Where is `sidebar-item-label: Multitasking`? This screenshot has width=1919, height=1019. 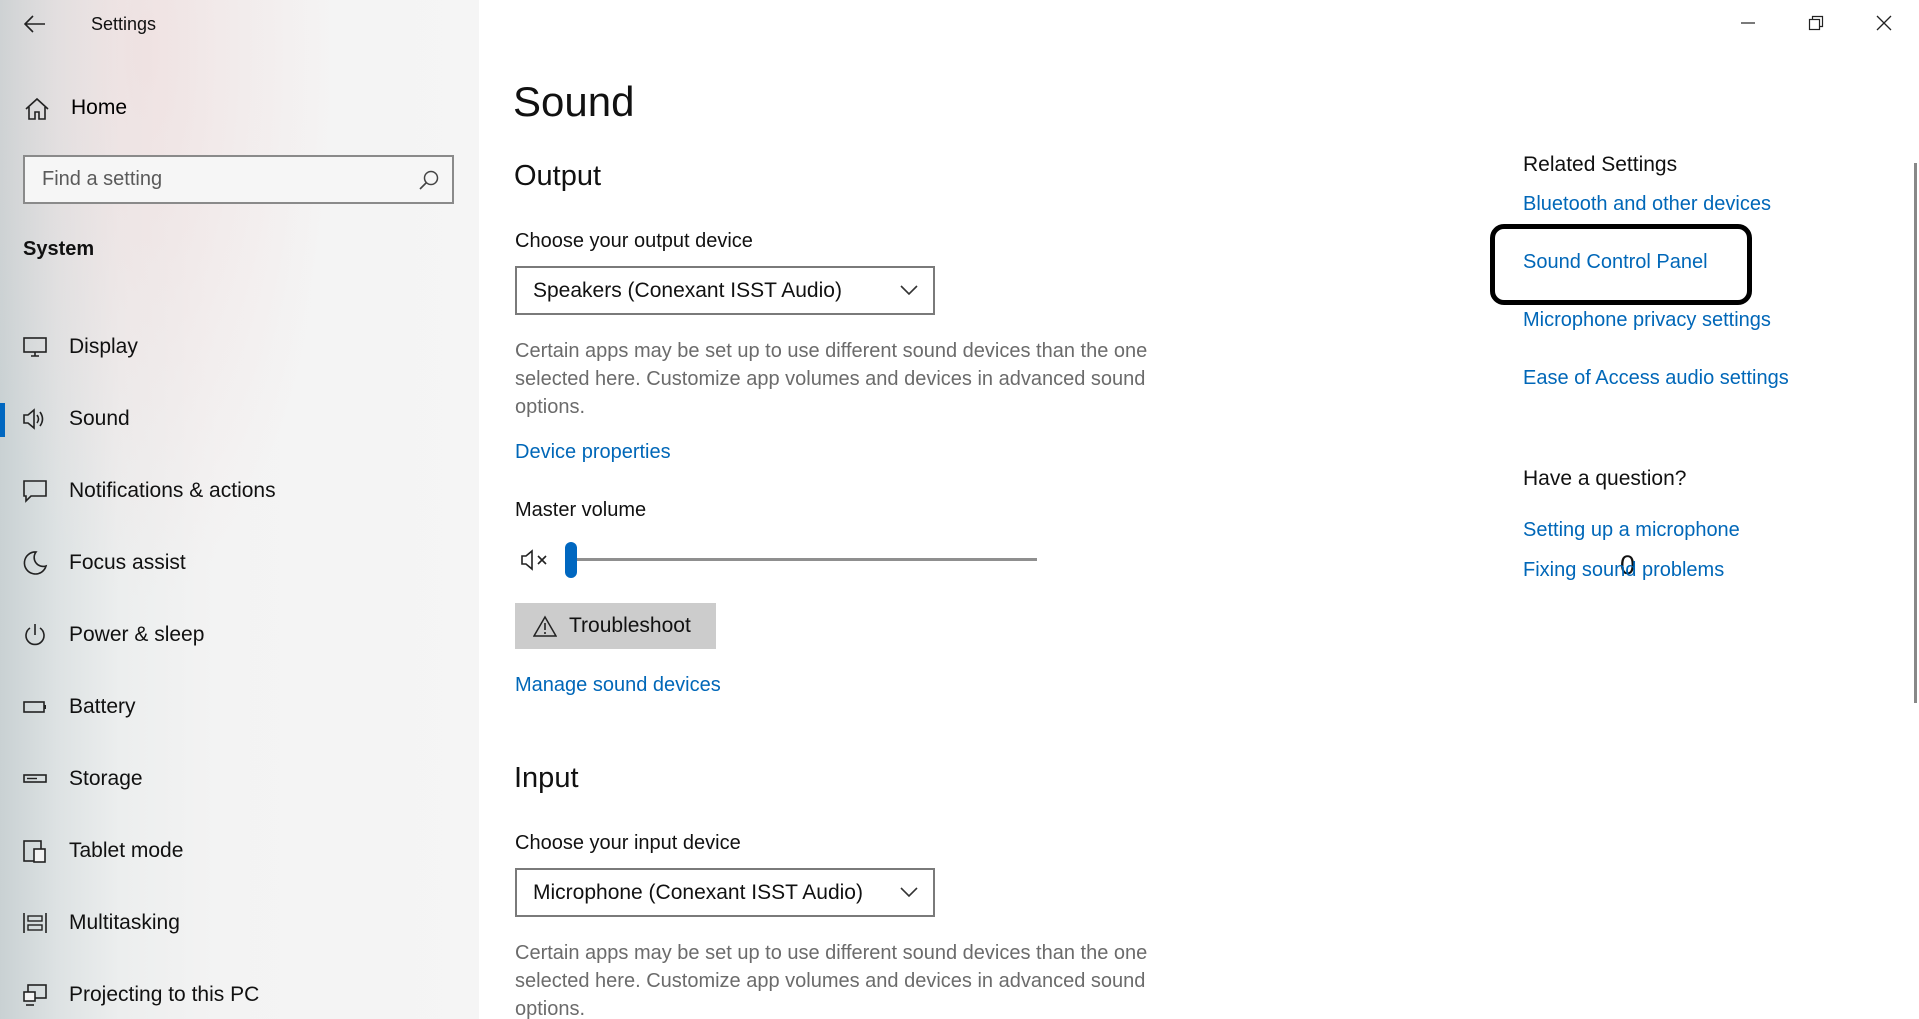 sidebar-item-label: Multitasking is located at coordinates (124, 922).